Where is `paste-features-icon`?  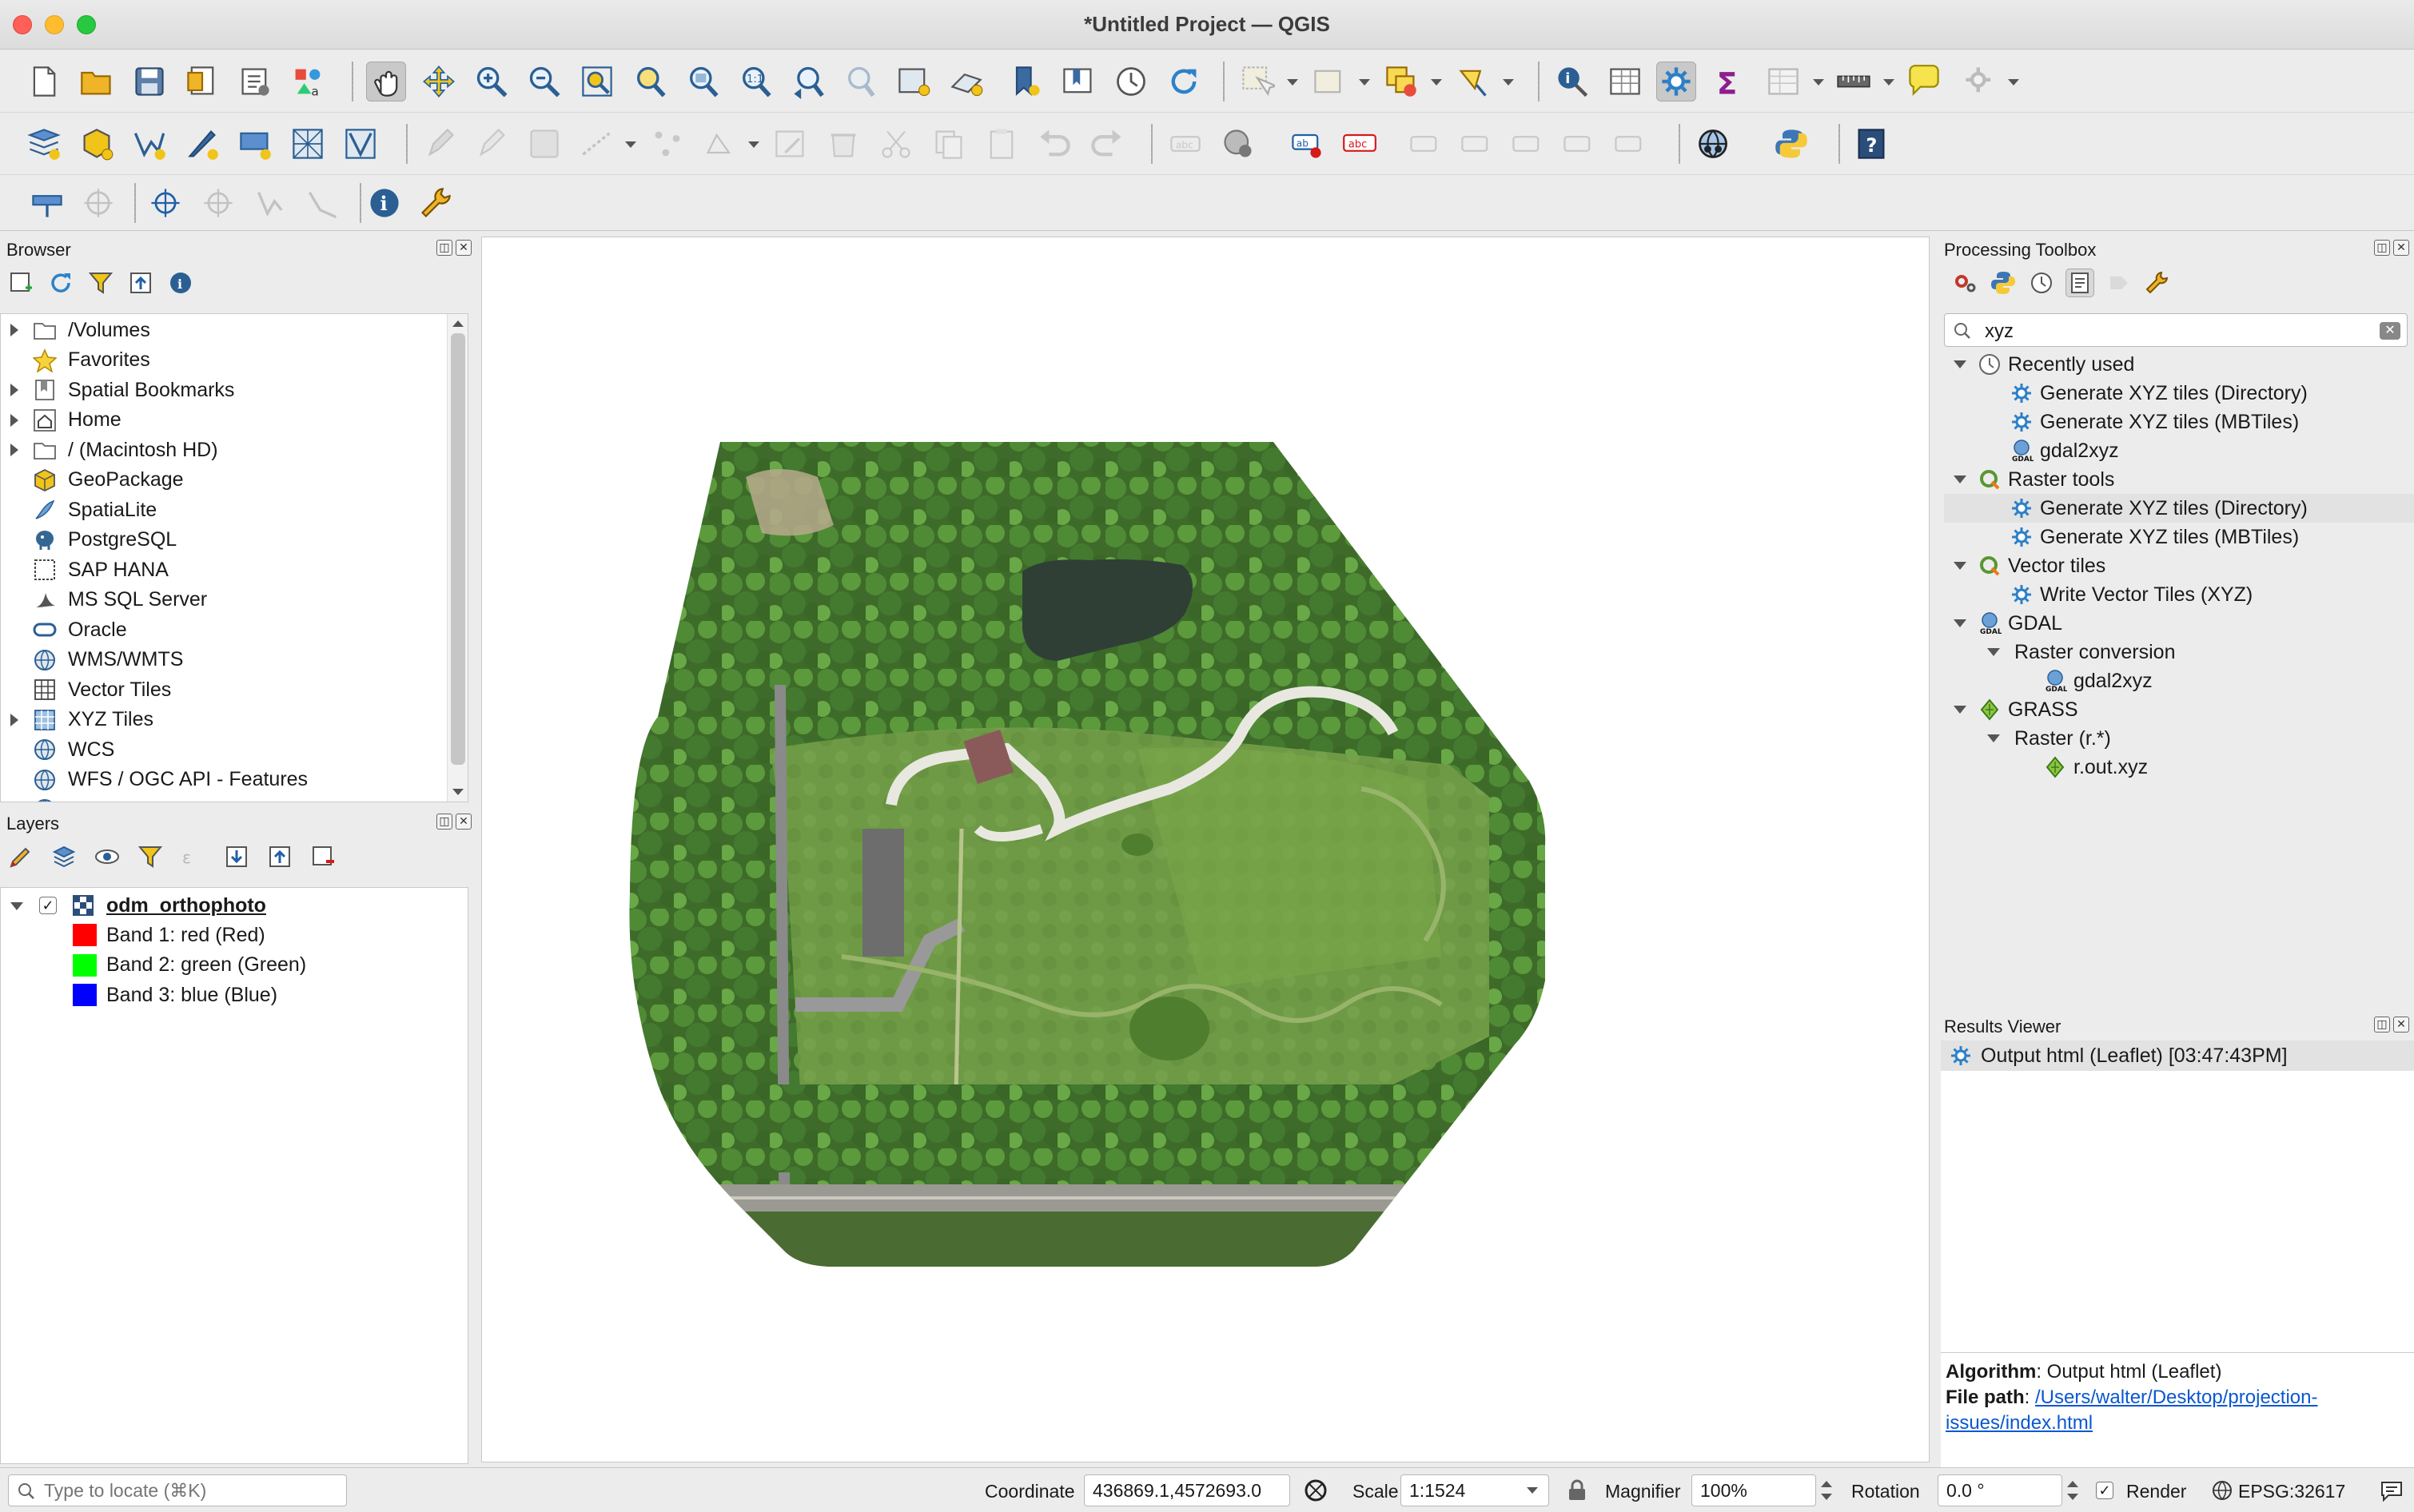 paste-features-icon is located at coordinates (1002, 144).